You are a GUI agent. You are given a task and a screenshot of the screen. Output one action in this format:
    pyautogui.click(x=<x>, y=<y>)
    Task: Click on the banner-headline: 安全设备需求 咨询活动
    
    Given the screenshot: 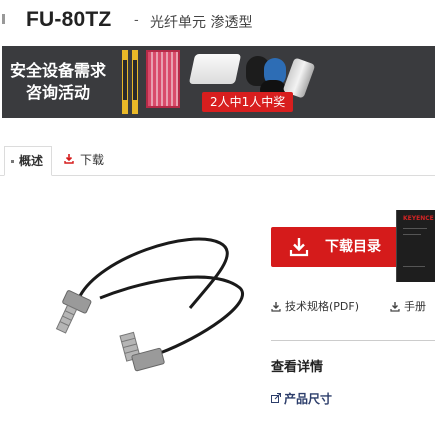 What is the action you would take?
    pyautogui.click(x=58, y=82)
    